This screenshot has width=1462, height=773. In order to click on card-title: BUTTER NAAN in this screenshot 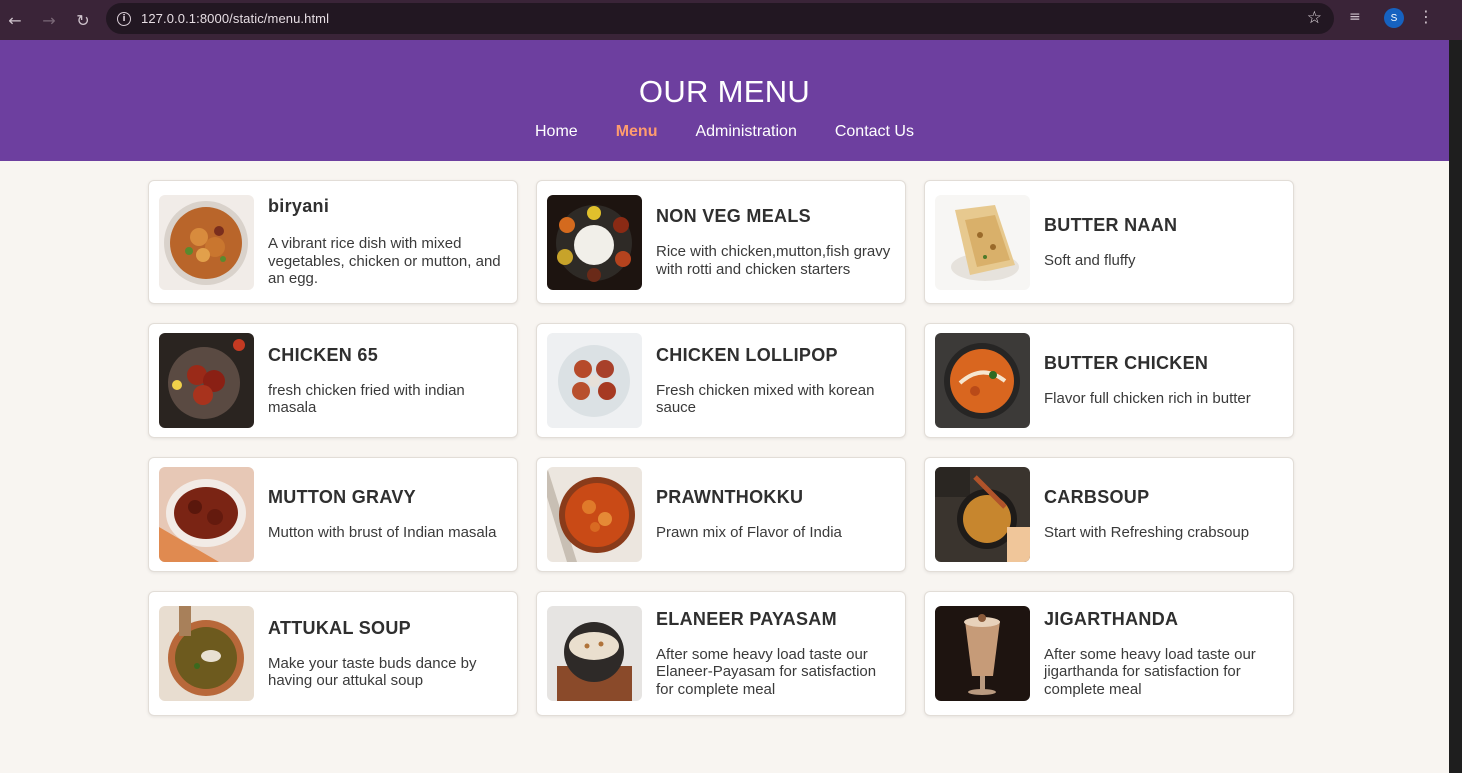, I will do `click(1111, 224)`.